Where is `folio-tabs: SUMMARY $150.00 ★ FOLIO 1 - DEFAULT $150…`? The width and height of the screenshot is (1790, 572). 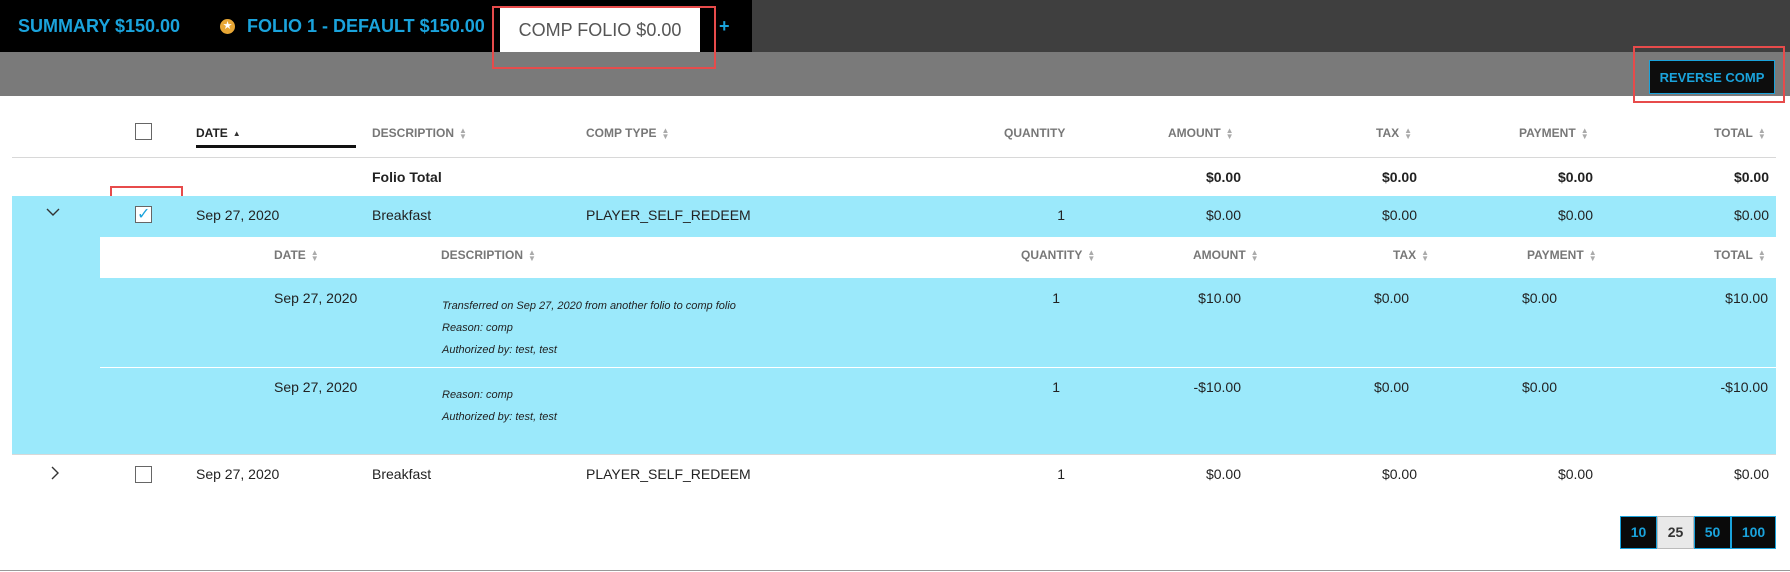 folio-tabs: SUMMARY $150.00 ★ FOLIO 1 - DEFAULT $150… is located at coordinates (376, 26).